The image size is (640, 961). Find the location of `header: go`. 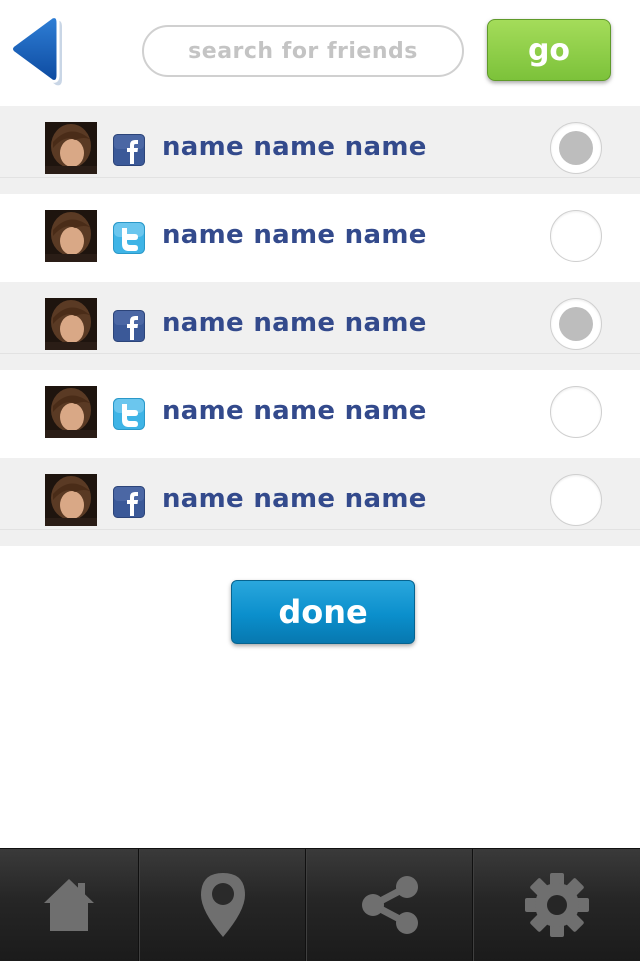

header: go is located at coordinates (320, 53).